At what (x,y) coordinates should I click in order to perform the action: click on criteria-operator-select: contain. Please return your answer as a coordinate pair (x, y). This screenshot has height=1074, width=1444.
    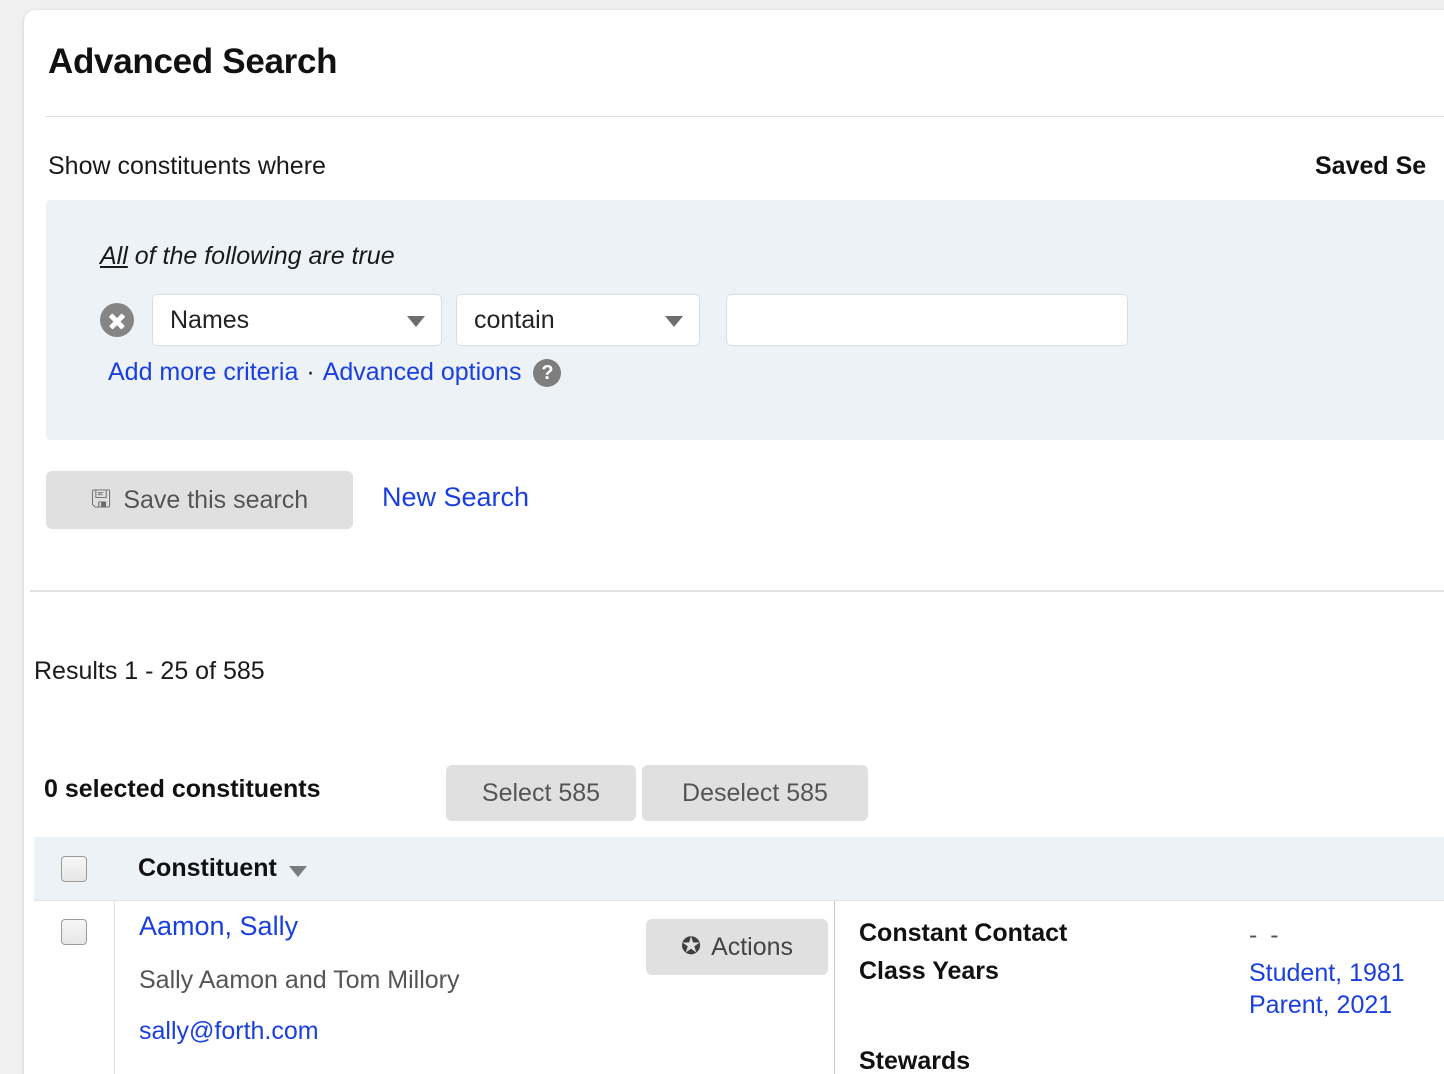
    Looking at the image, I should click on (578, 320).